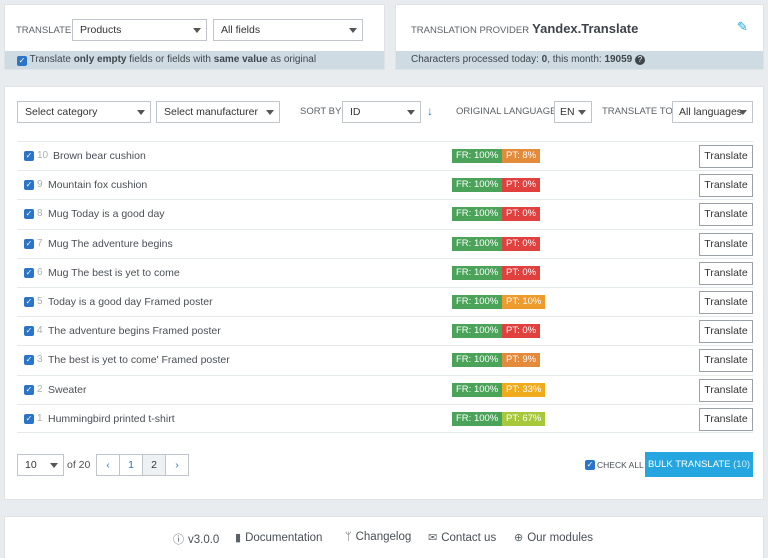  What do you see at coordinates (131, 465) in the screenshot?
I see `page-1-button: 1` at bounding box center [131, 465].